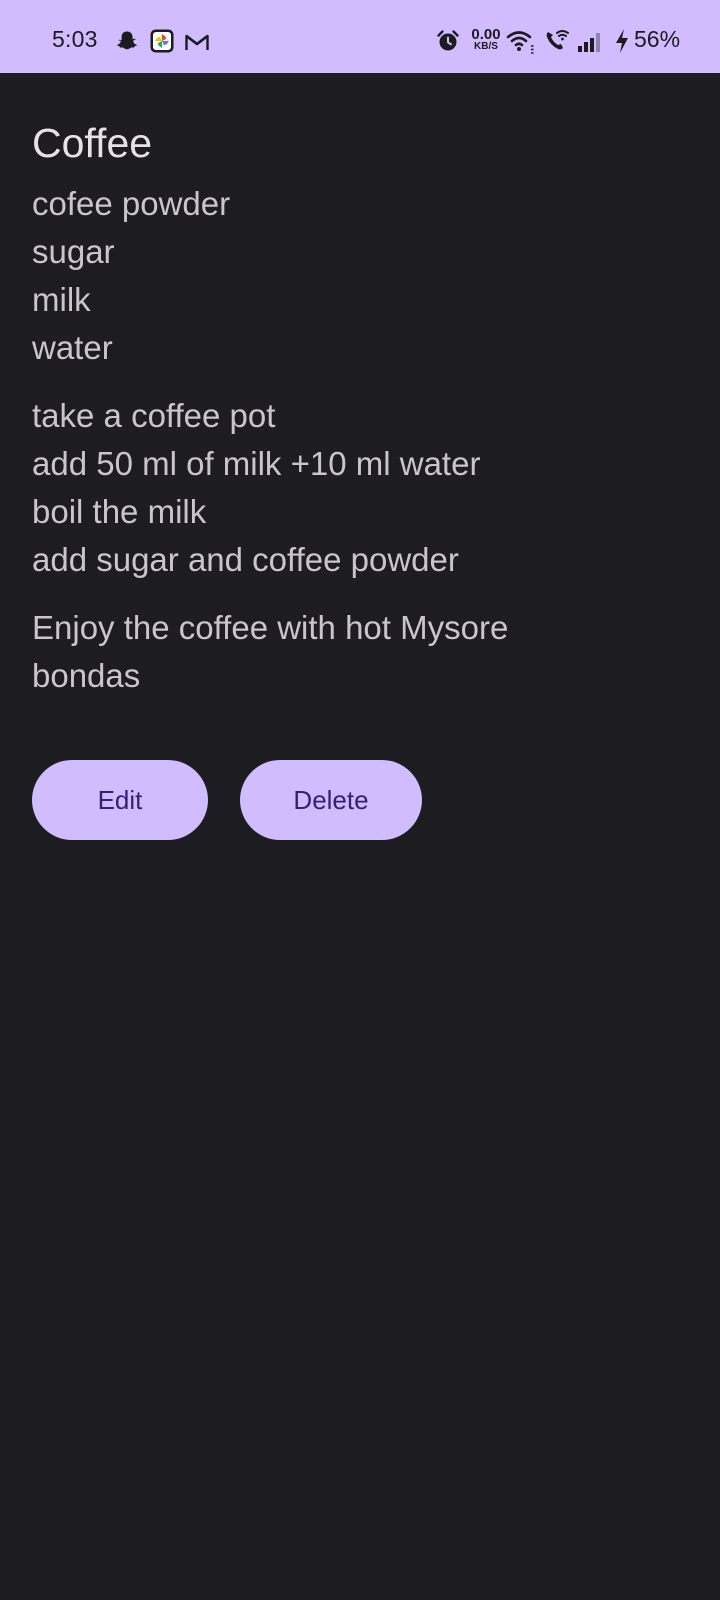 This screenshot has width=720, height=1600. What do you see at coordinates (360, 276) in the screenshot?
I see `ingredients-list: cofee powder sugar milk water` at bounding box center [360, 276].